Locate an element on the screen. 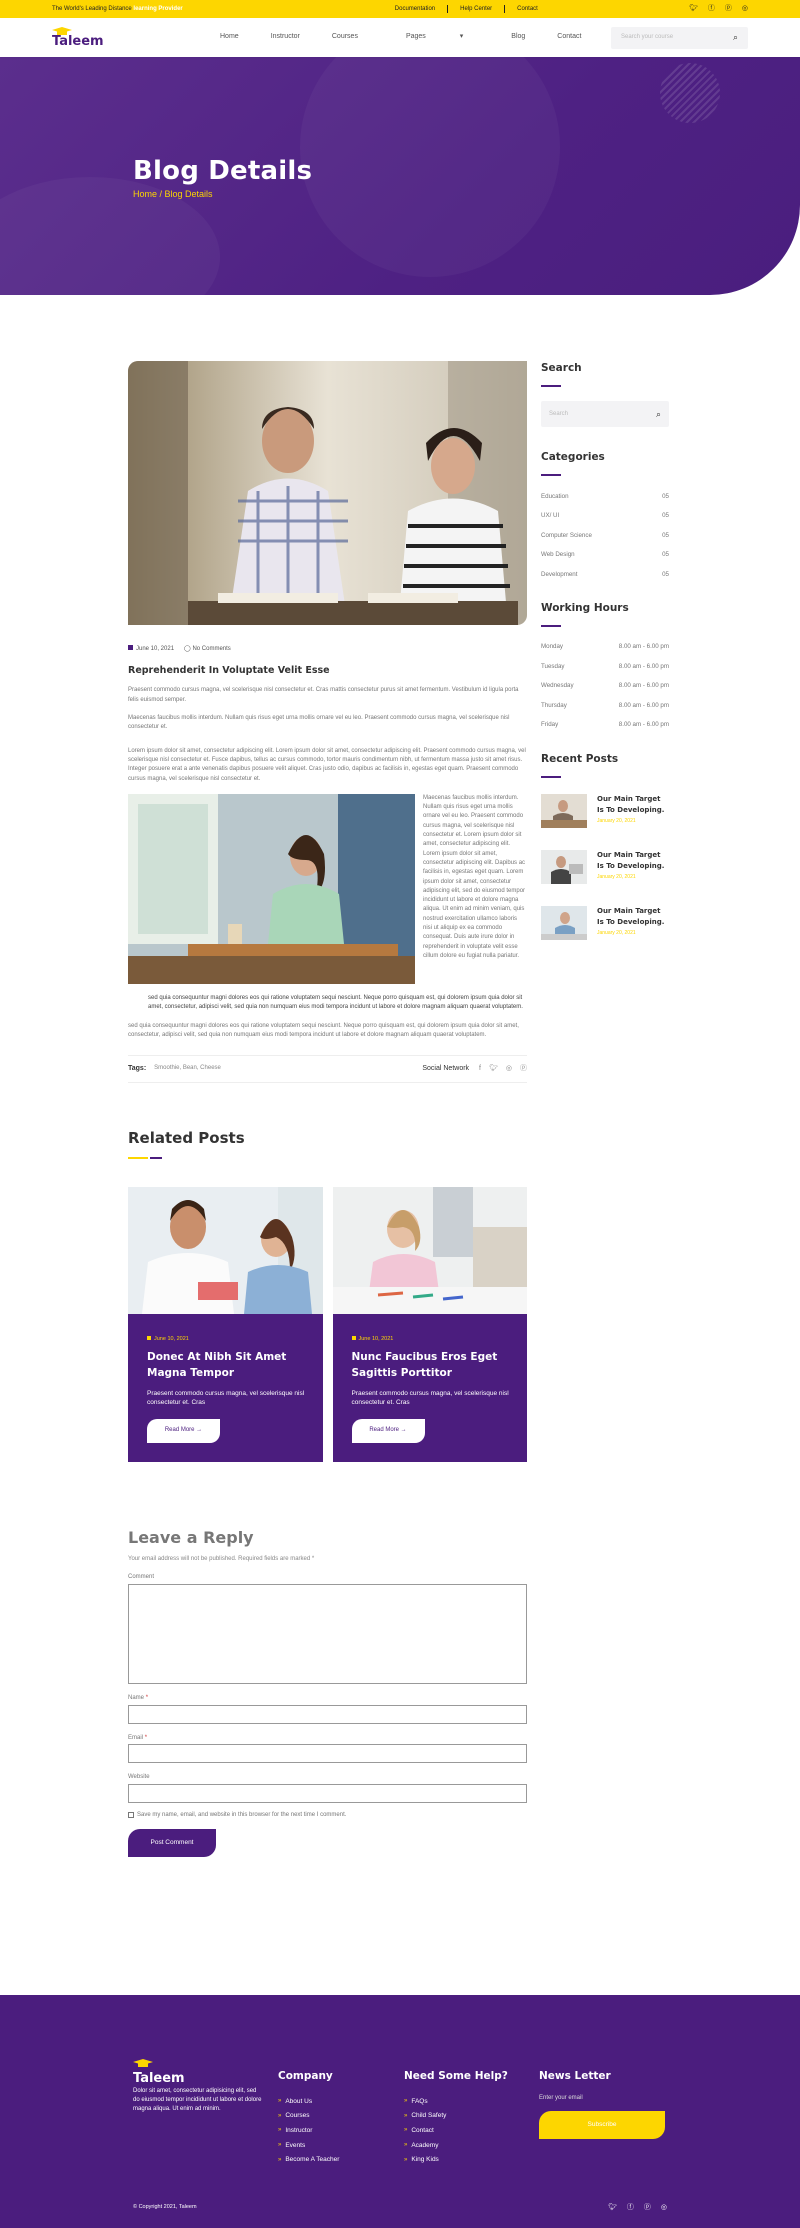  footer-link: » Child Safety is located at coordinates (456, 2116).